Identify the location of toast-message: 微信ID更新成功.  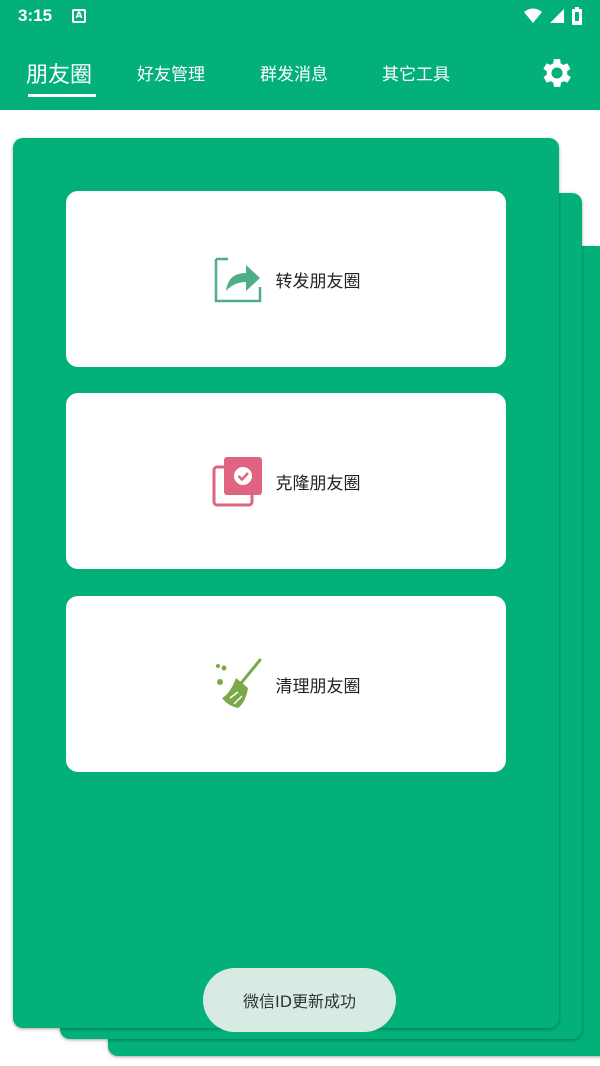
(299, 1000).